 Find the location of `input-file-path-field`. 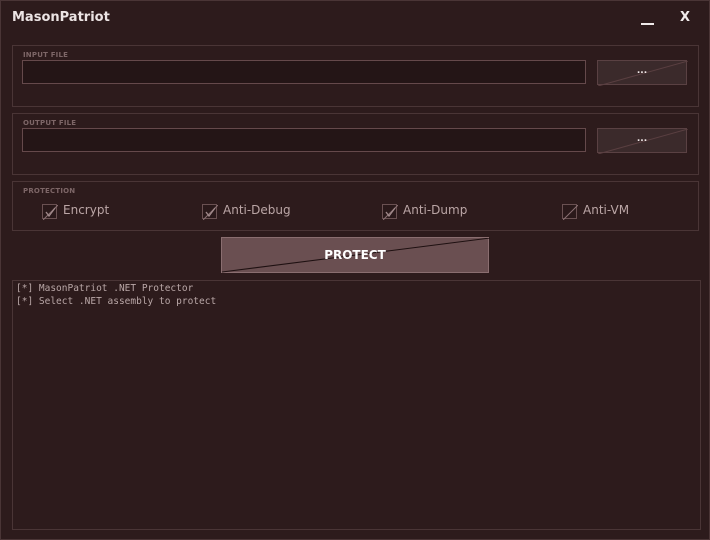

input-file-path-field is located at coordinates (304, 72).